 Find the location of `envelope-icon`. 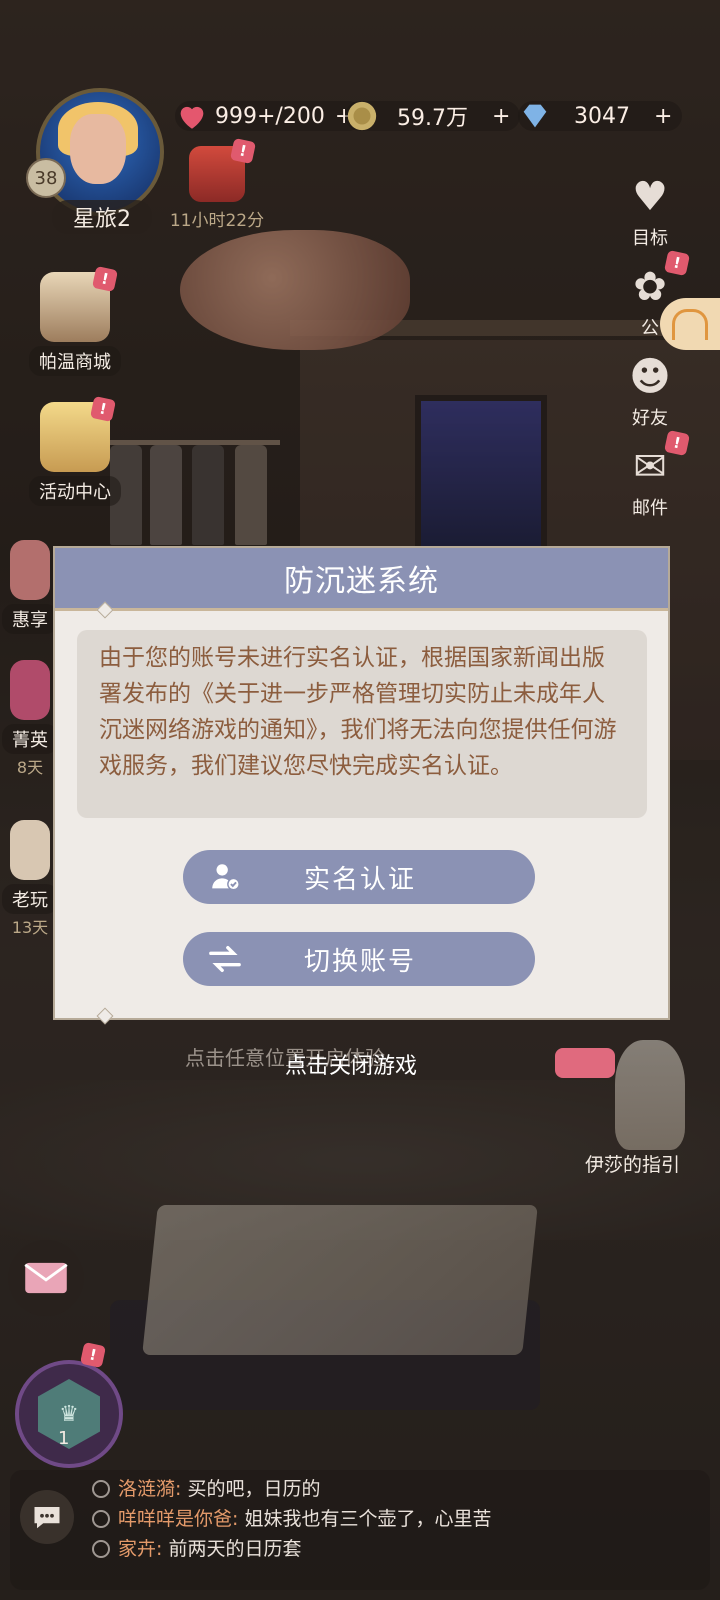

envelope-icon is located at coordinates (46, 1278).